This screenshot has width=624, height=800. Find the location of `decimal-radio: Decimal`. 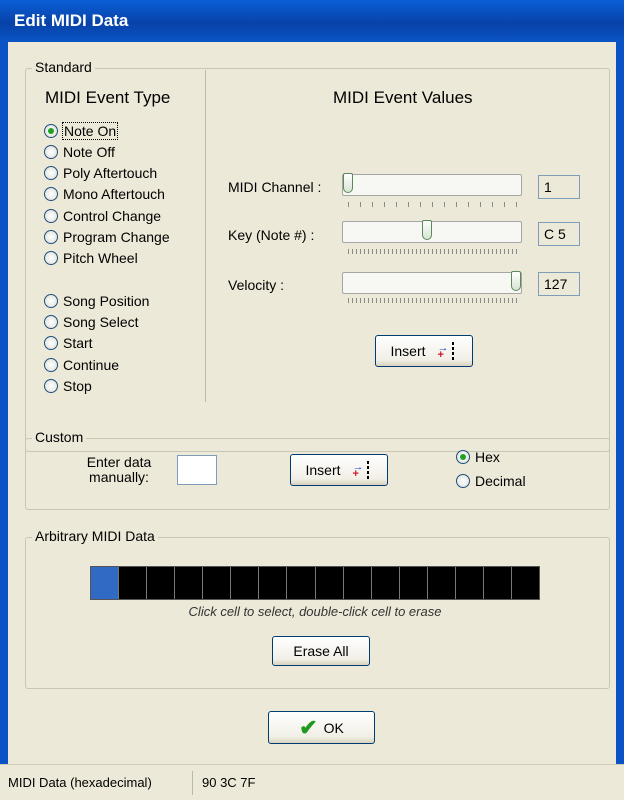

decimal-radio: Decimal is located at coordinates (491, 481).